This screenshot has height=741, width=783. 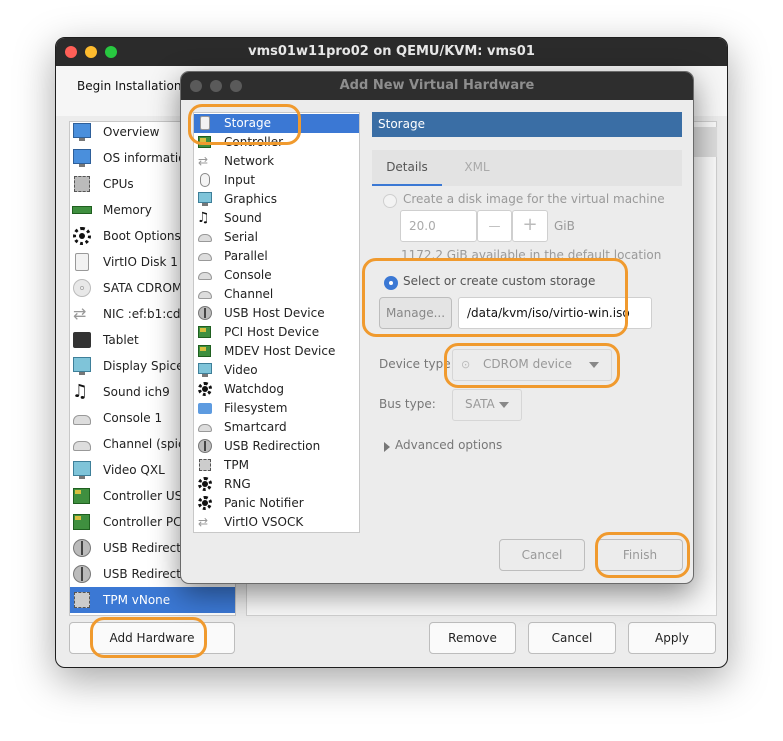 What do you see at coordinates (276, 123) in the screenshot?
I see `device-type-item: Storage` at bounding box center [276, 123].